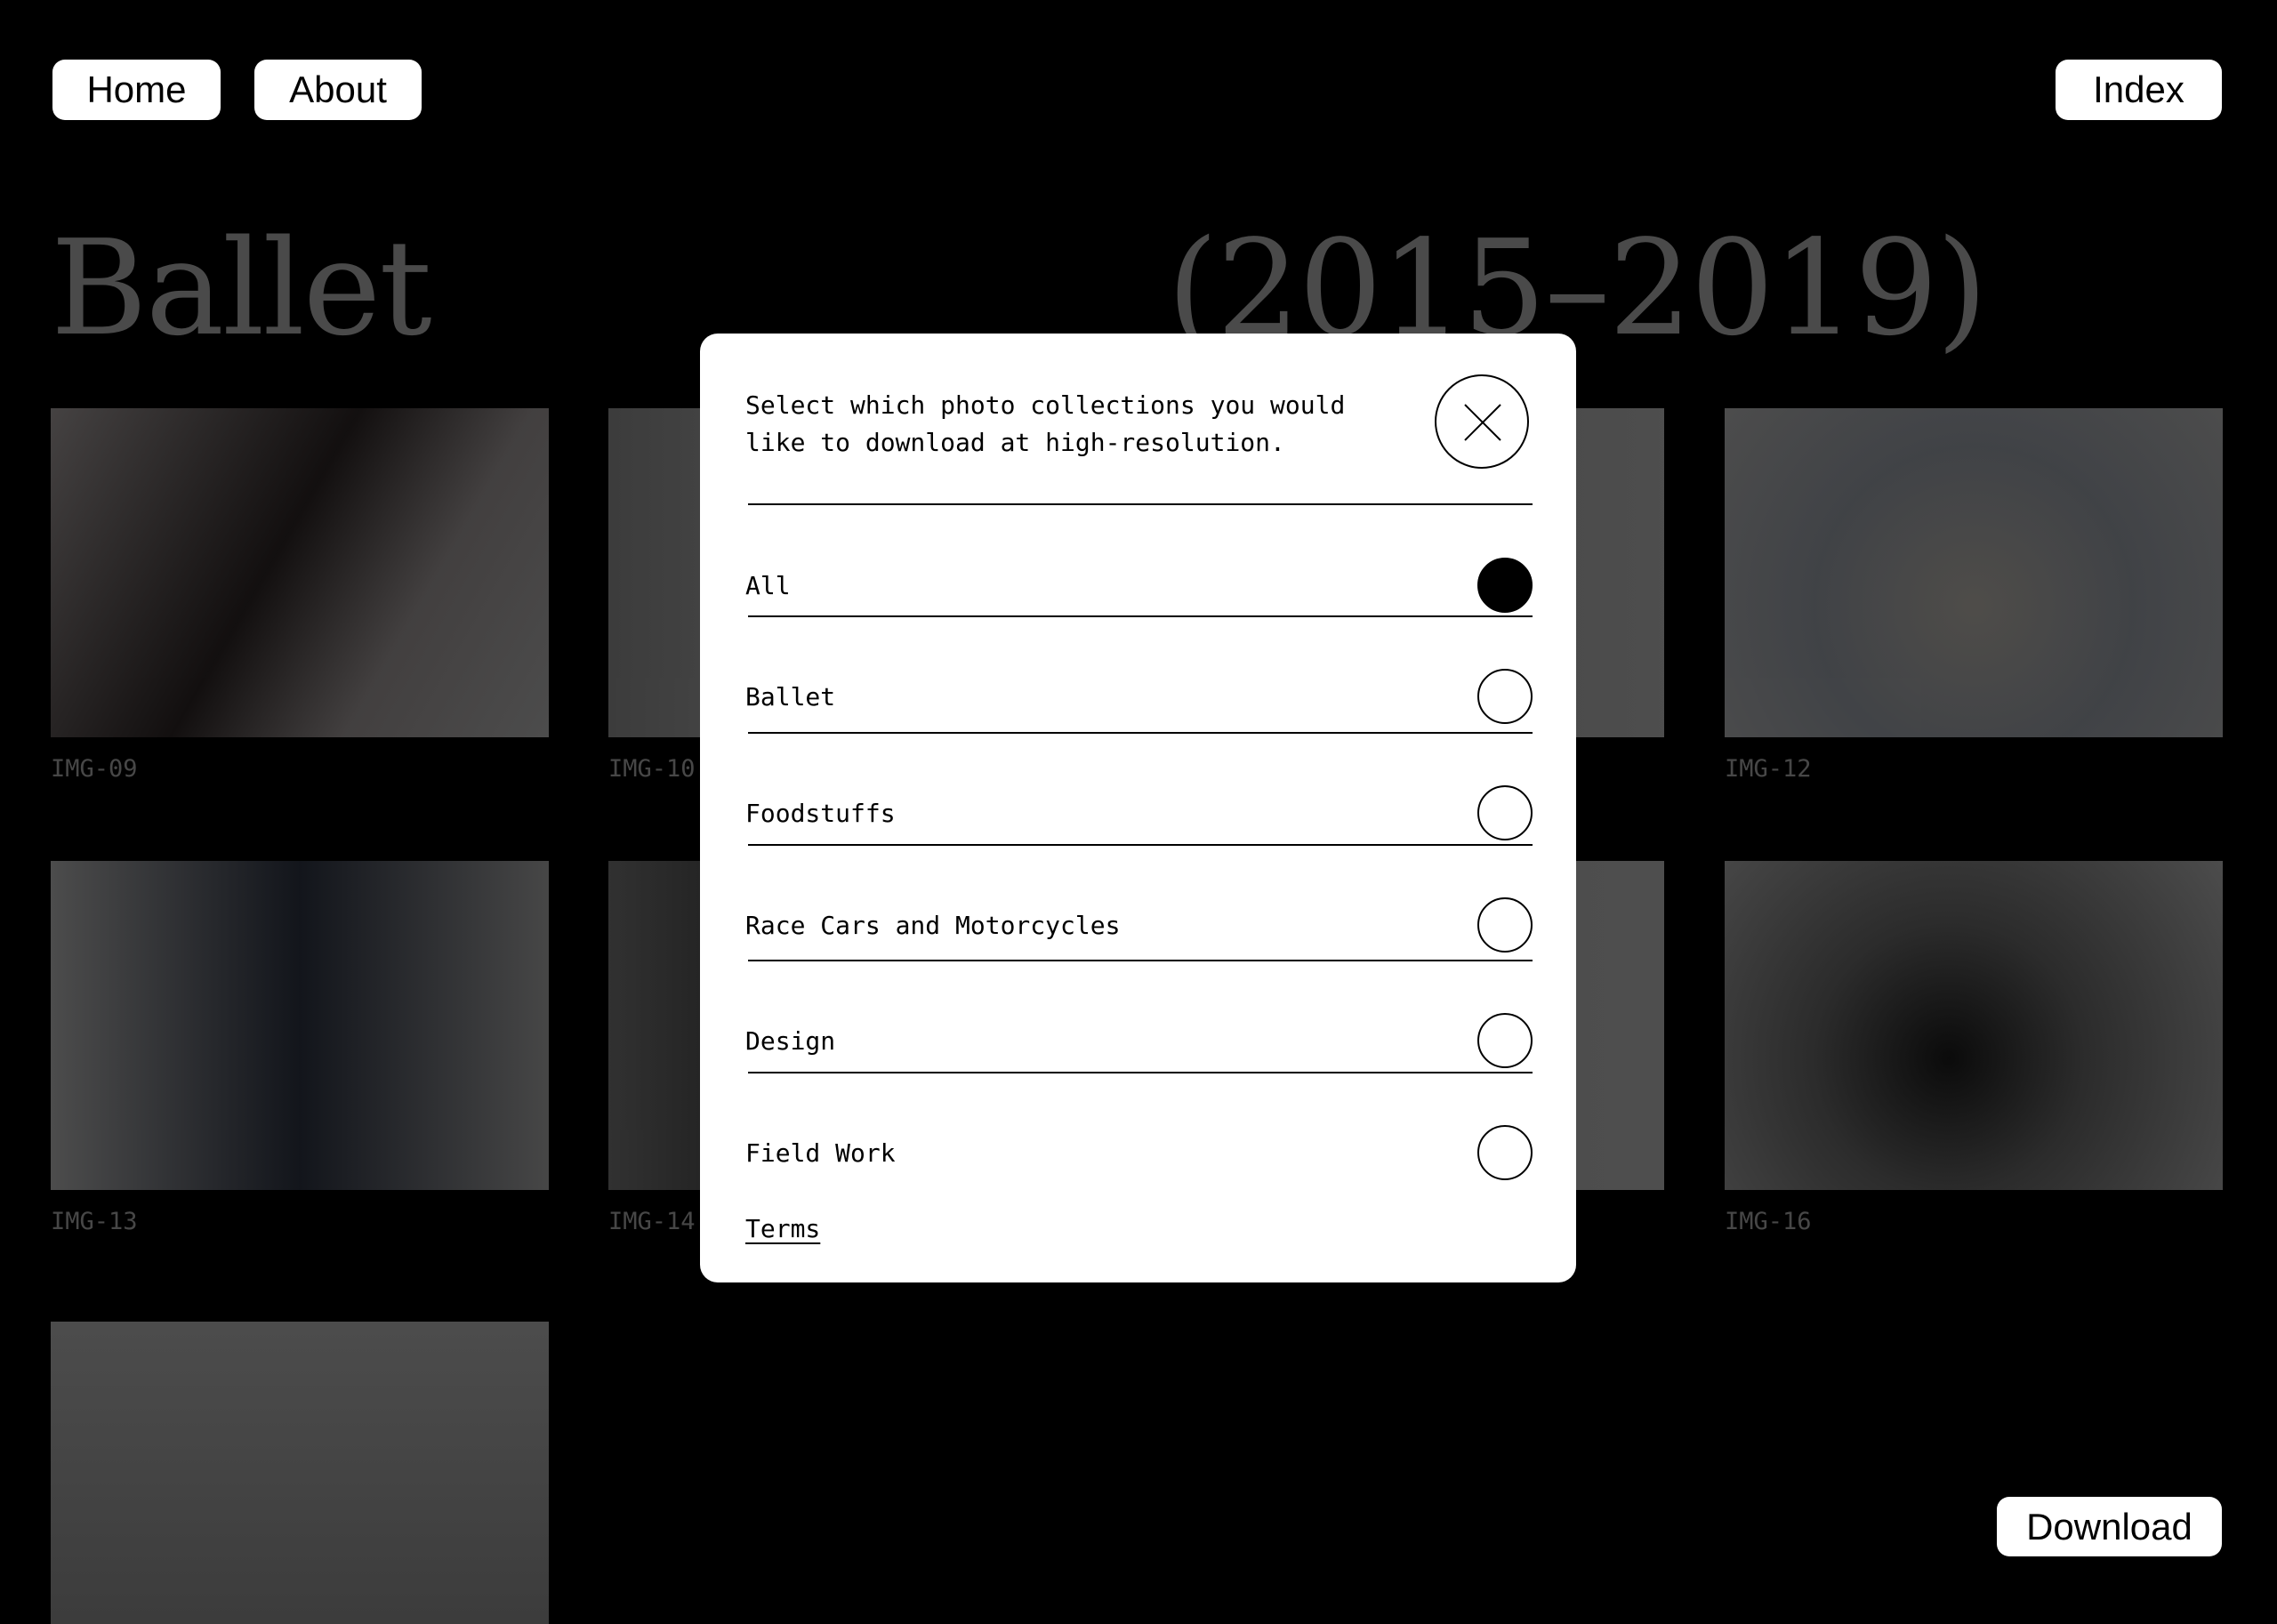  What do you see at coordinates (820, 813) in the screenshot?
I see `option-label: Foodstuffs` at bounding box center [820, 813].